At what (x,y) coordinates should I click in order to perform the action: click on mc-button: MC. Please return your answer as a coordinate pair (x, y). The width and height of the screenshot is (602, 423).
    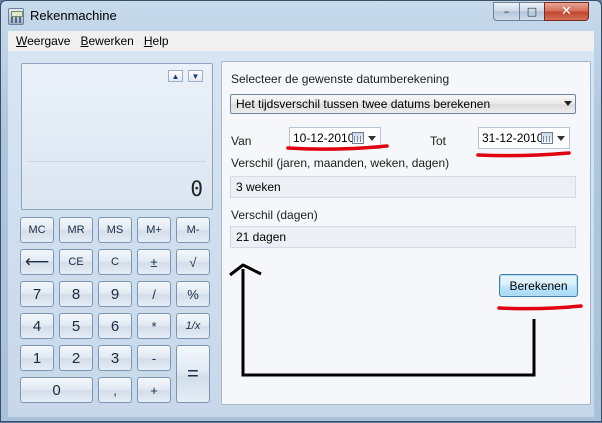
    Looking at the image, I should click on (37, 230).